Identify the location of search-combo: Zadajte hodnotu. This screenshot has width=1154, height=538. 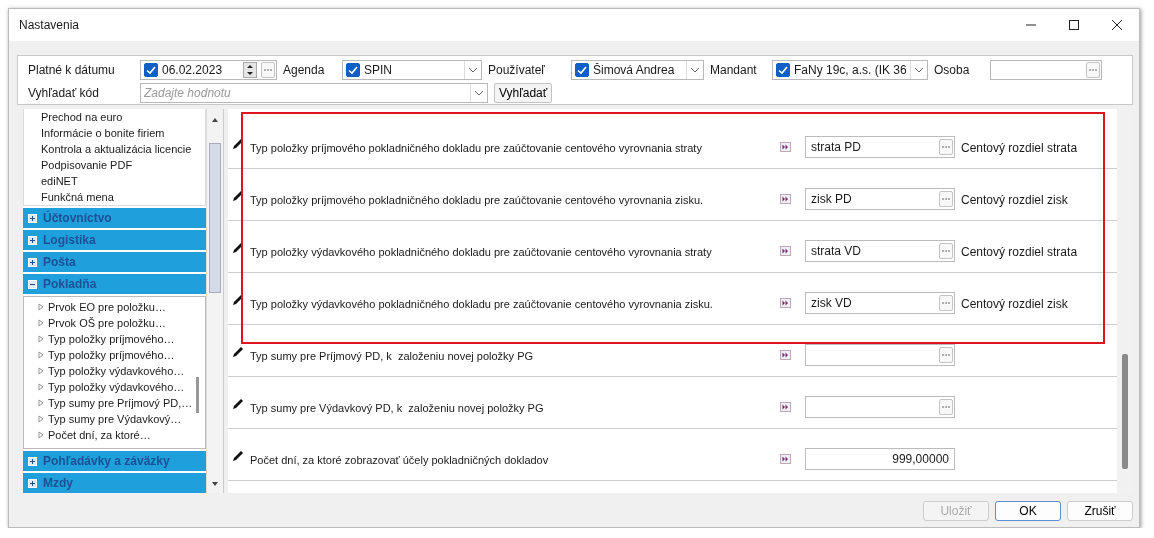
(314, 93).